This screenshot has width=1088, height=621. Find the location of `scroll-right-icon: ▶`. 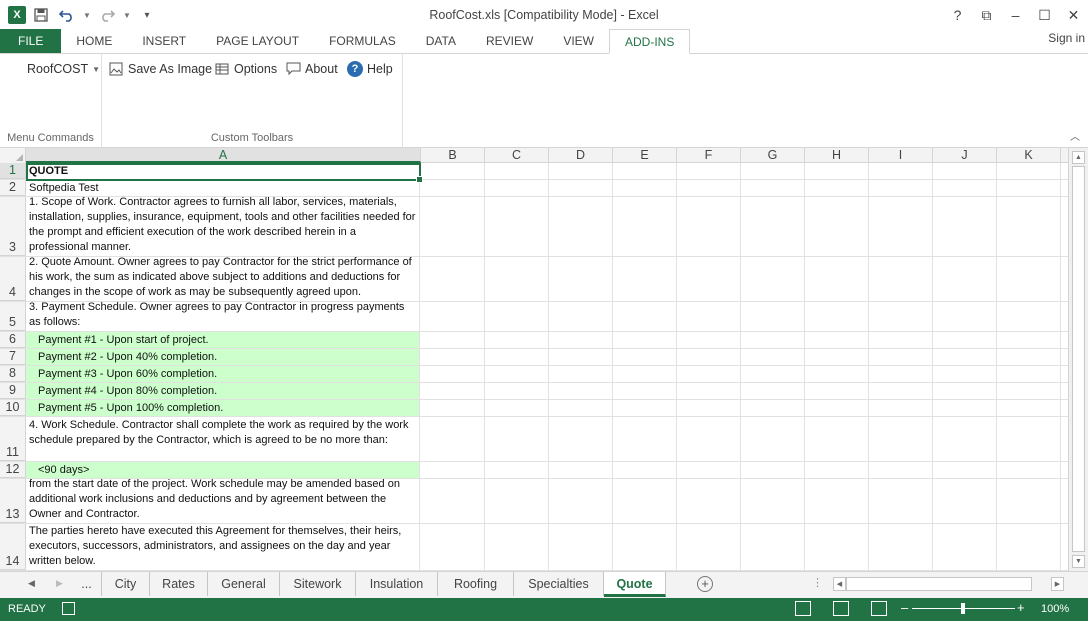

scroll-right-icon: ▶ is located at coordinates (1057, 584).